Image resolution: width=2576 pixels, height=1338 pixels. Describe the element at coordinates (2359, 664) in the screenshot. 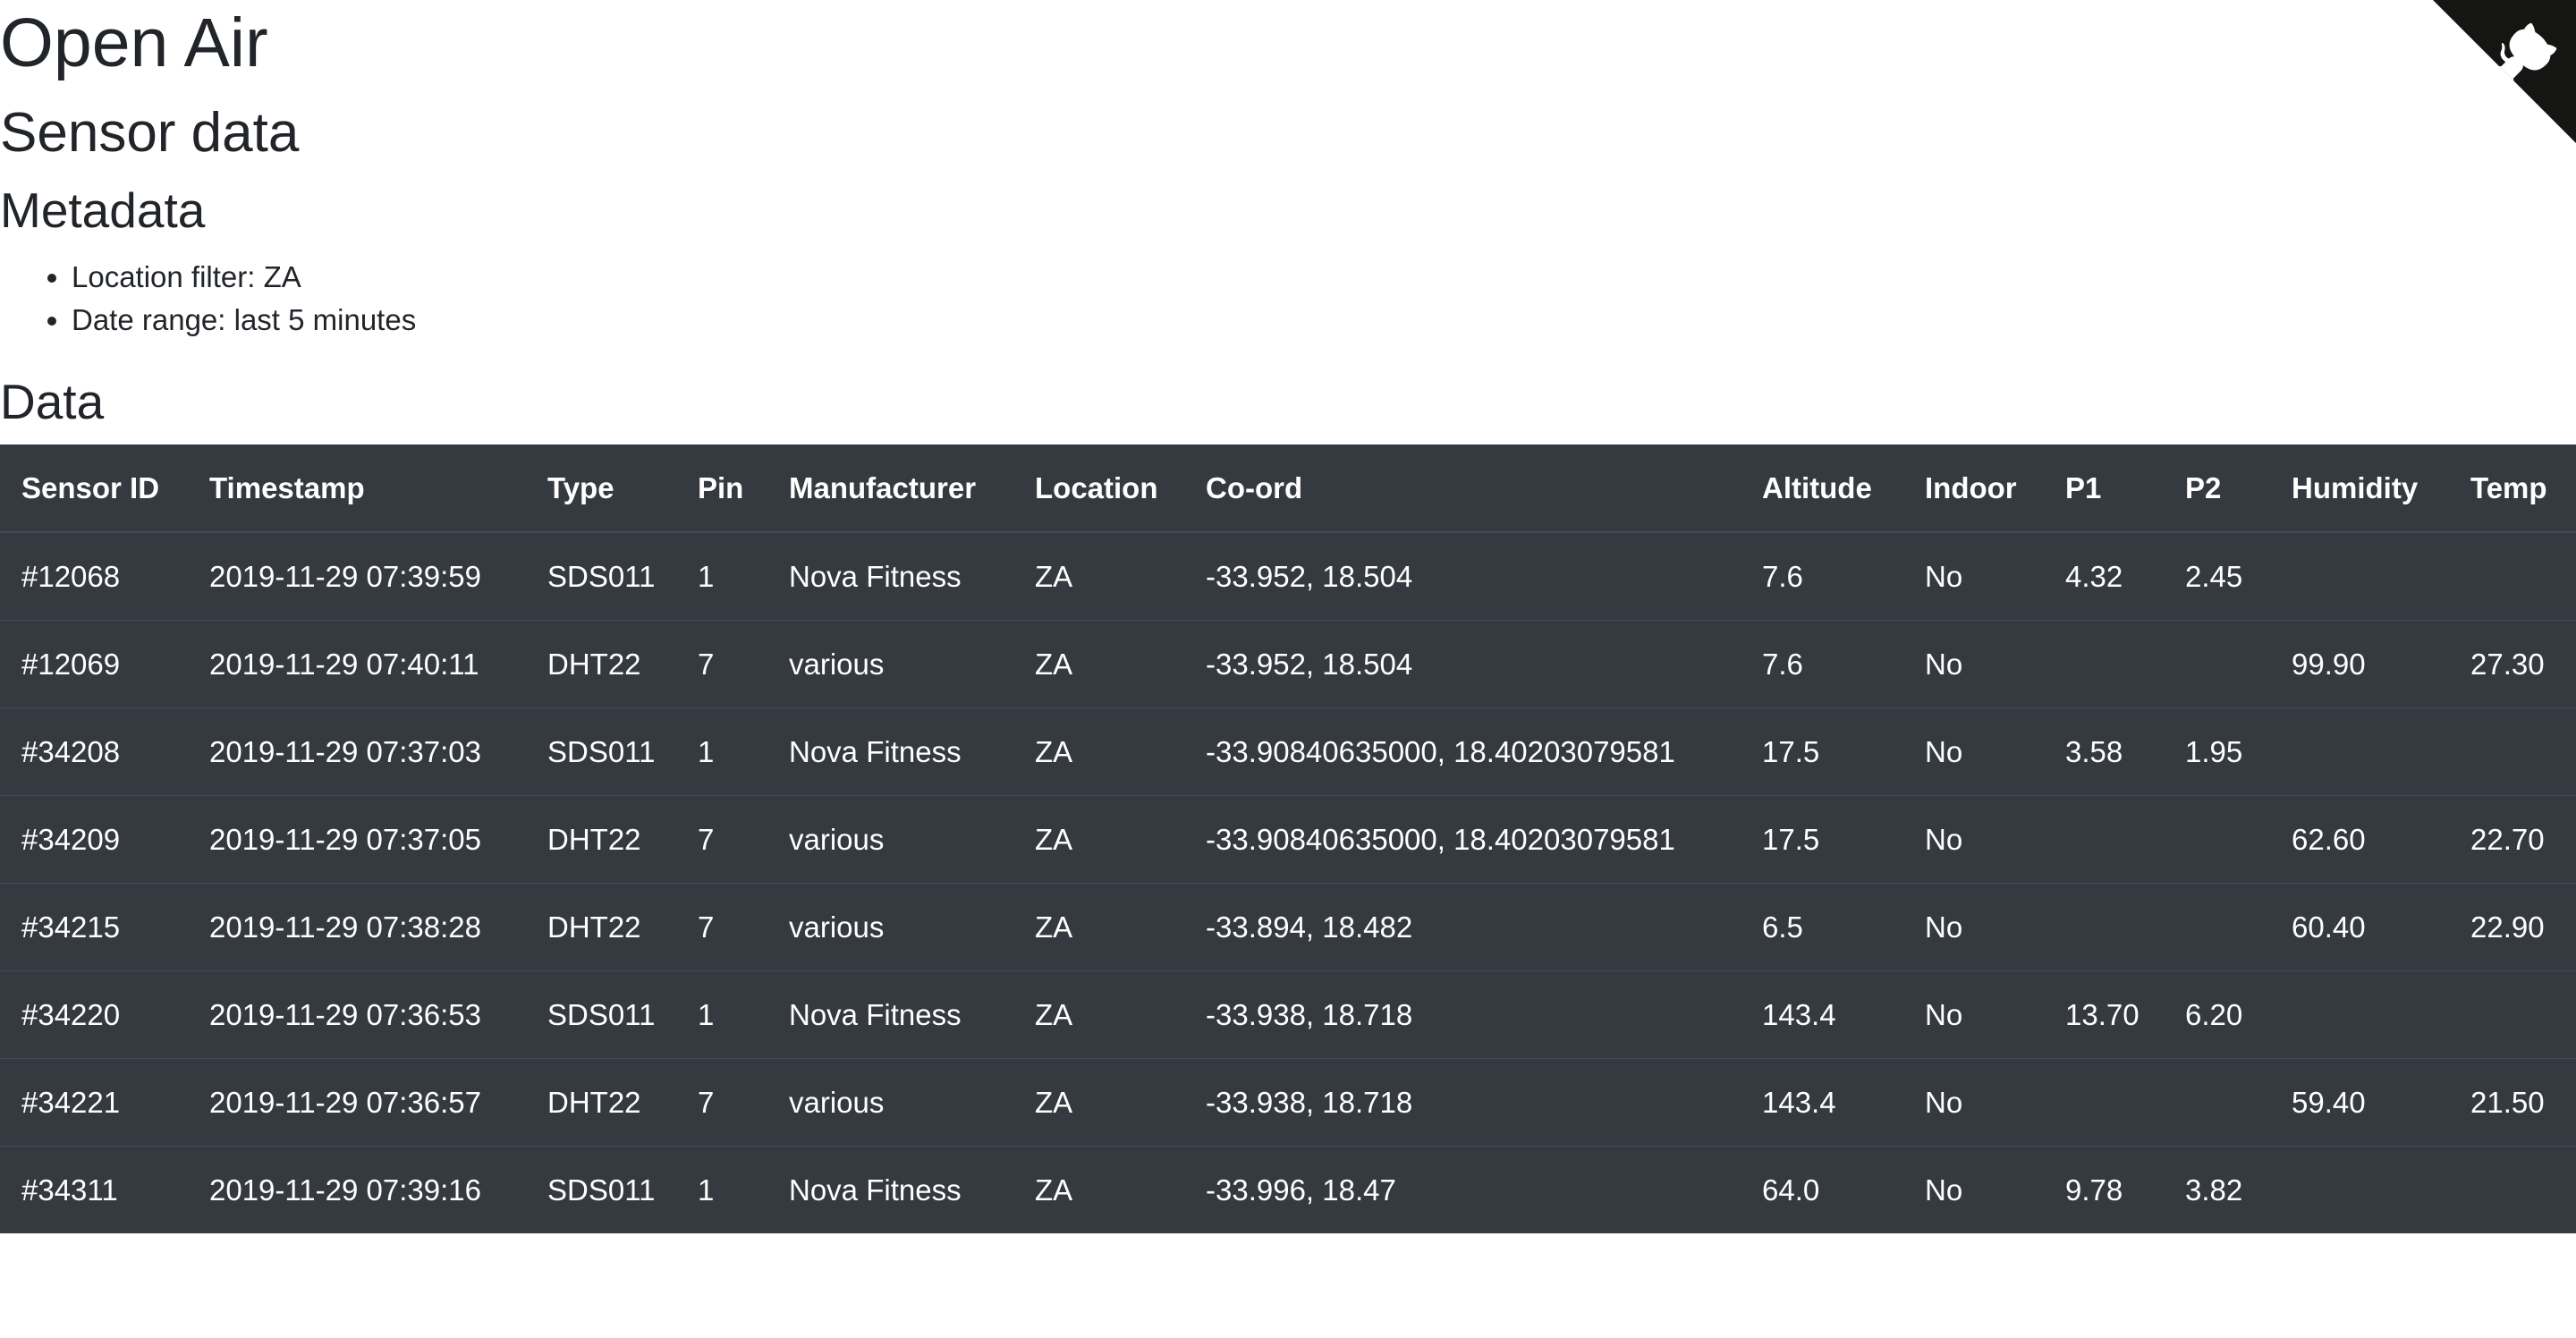

I see `cell-humidity: 99.90` at that location.